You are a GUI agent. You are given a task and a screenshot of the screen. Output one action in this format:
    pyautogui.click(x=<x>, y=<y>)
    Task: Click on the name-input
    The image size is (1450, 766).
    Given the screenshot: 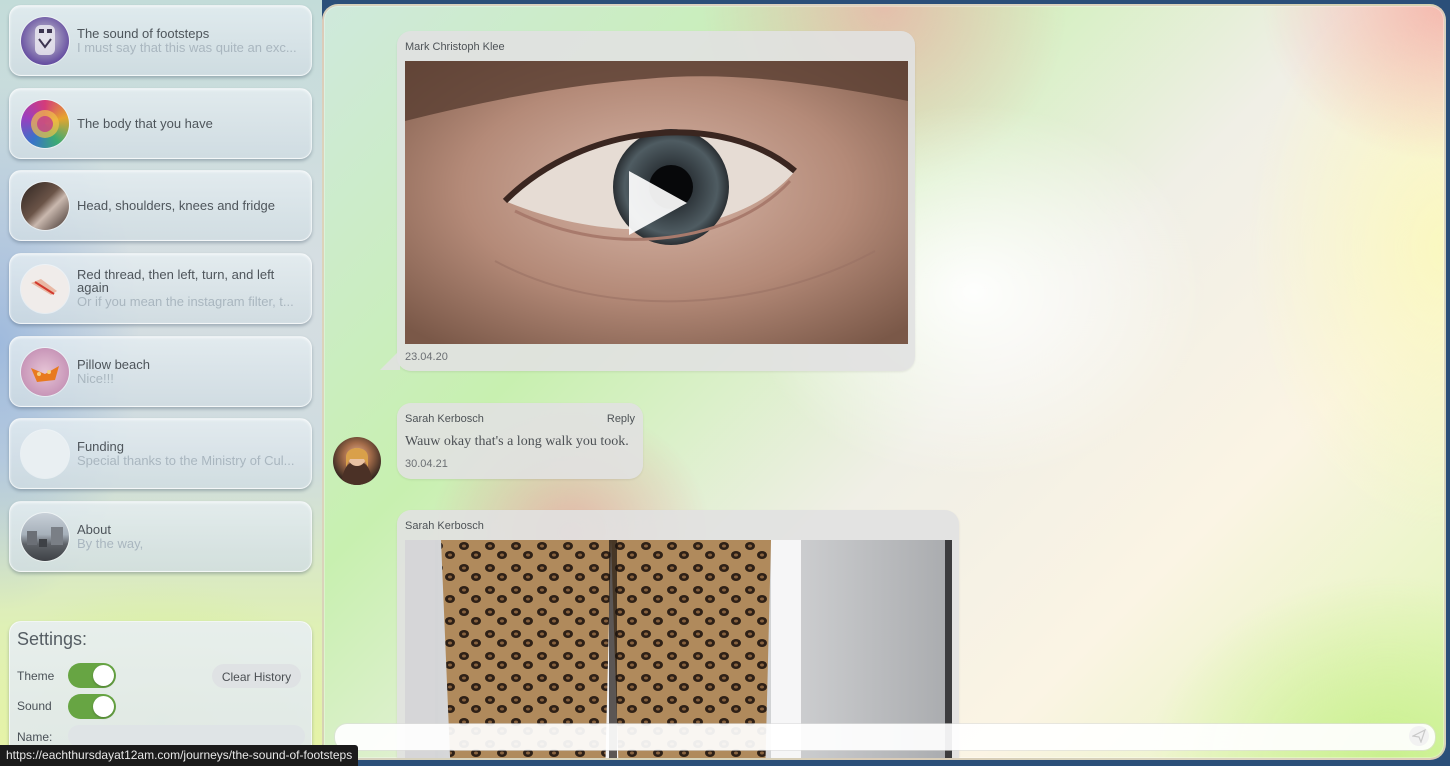 What is the action you would take?
    pyautogui.click(x=186, y=736)
    